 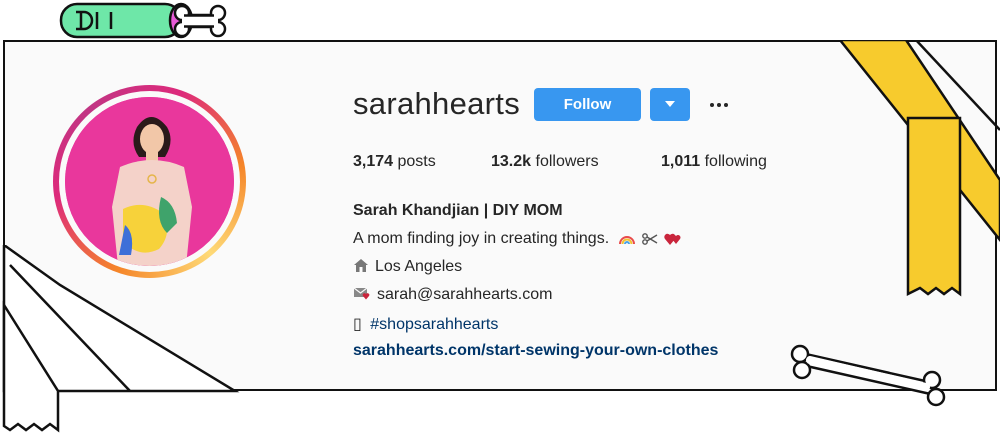 What do you see at coordinates (458, 210) in the screenshot?
I see `full-name: Sarah Khandjian | DIY MOM` at bounding box center [458, 210].